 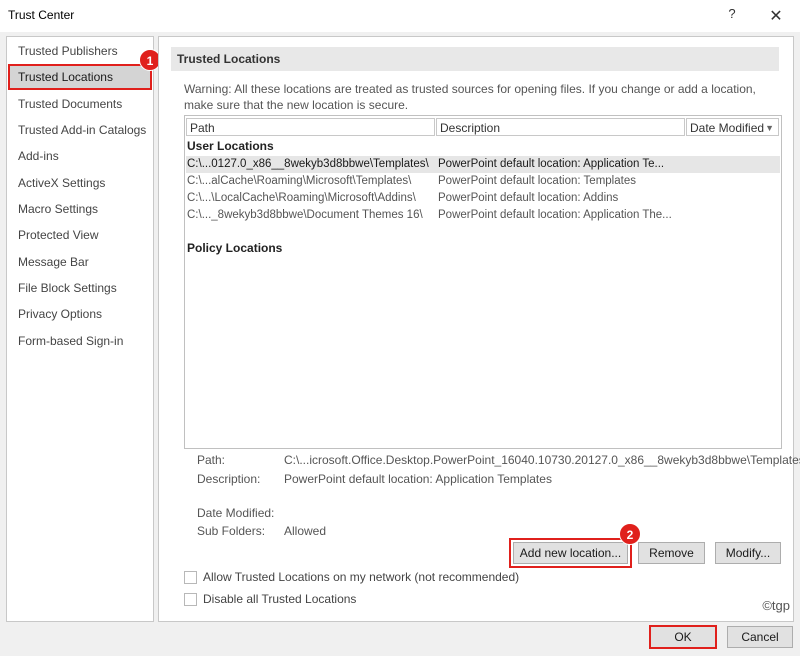 I want to click on window-title: Trust Center, so click(x=41, y=15).